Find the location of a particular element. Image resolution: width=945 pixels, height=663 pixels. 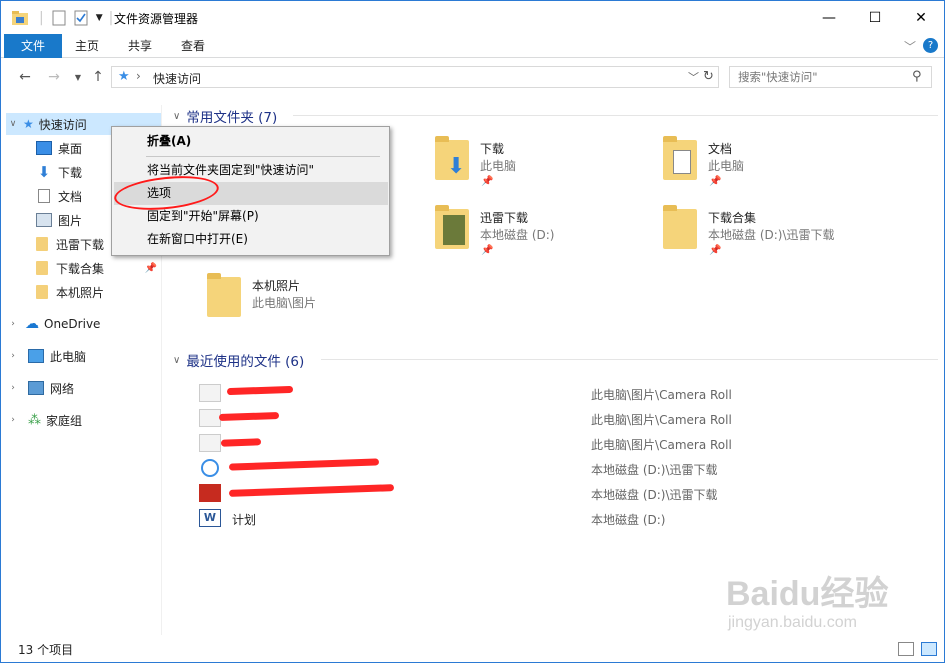

network-icon is located at coordinates (36, 388).